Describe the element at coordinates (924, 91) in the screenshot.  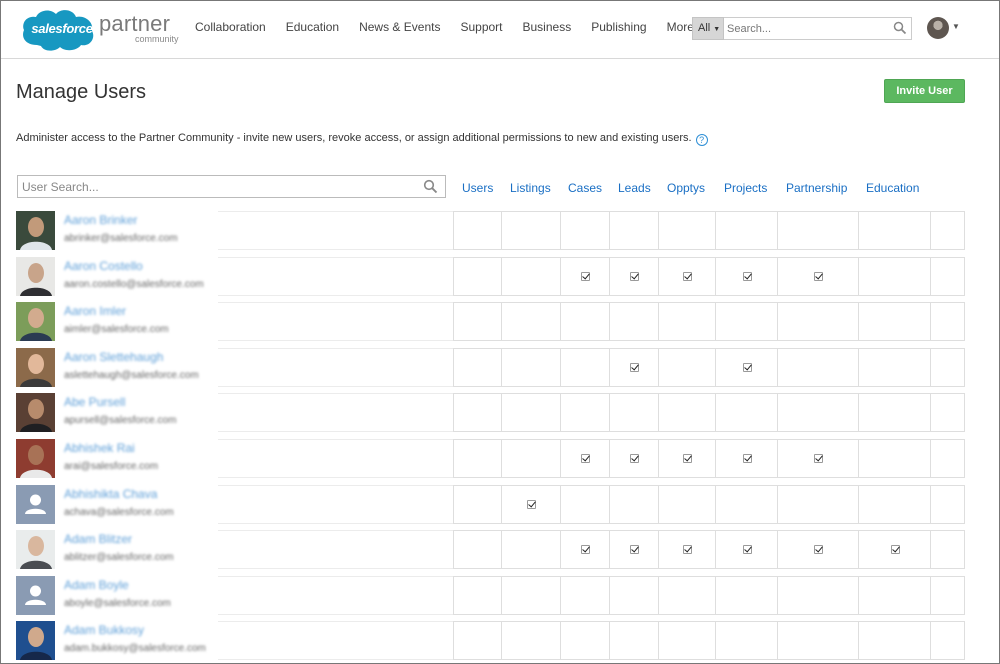
I see `invite-user-button: Invite User` at that location.